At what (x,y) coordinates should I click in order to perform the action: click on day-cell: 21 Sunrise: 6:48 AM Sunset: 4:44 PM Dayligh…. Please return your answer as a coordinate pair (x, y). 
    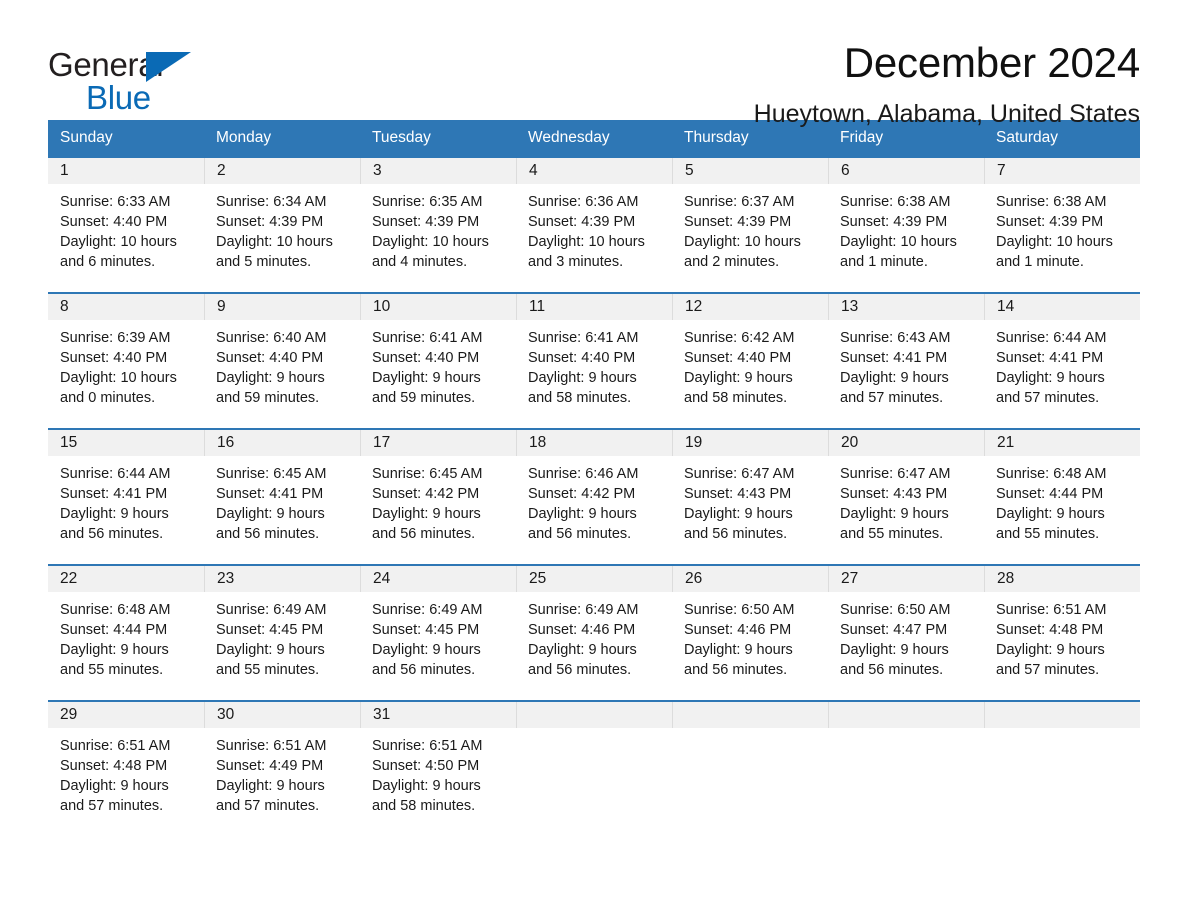
    Looking at the image, I should click on (1062, 486).